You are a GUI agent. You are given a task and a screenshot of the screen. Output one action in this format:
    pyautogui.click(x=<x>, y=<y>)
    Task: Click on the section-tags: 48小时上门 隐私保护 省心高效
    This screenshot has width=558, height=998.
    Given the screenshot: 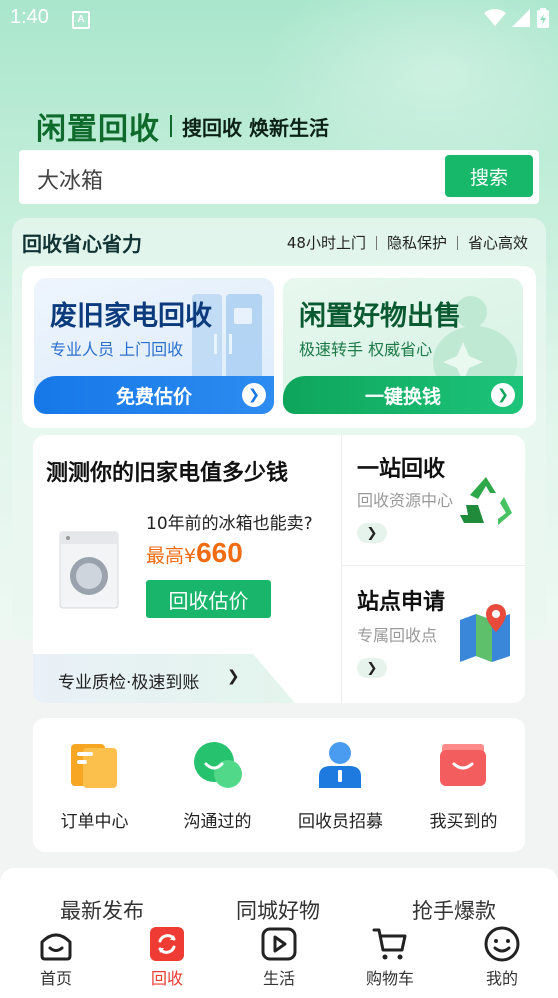 What is the action you would take?
    pyautogui.click(x=407, y=242)
    